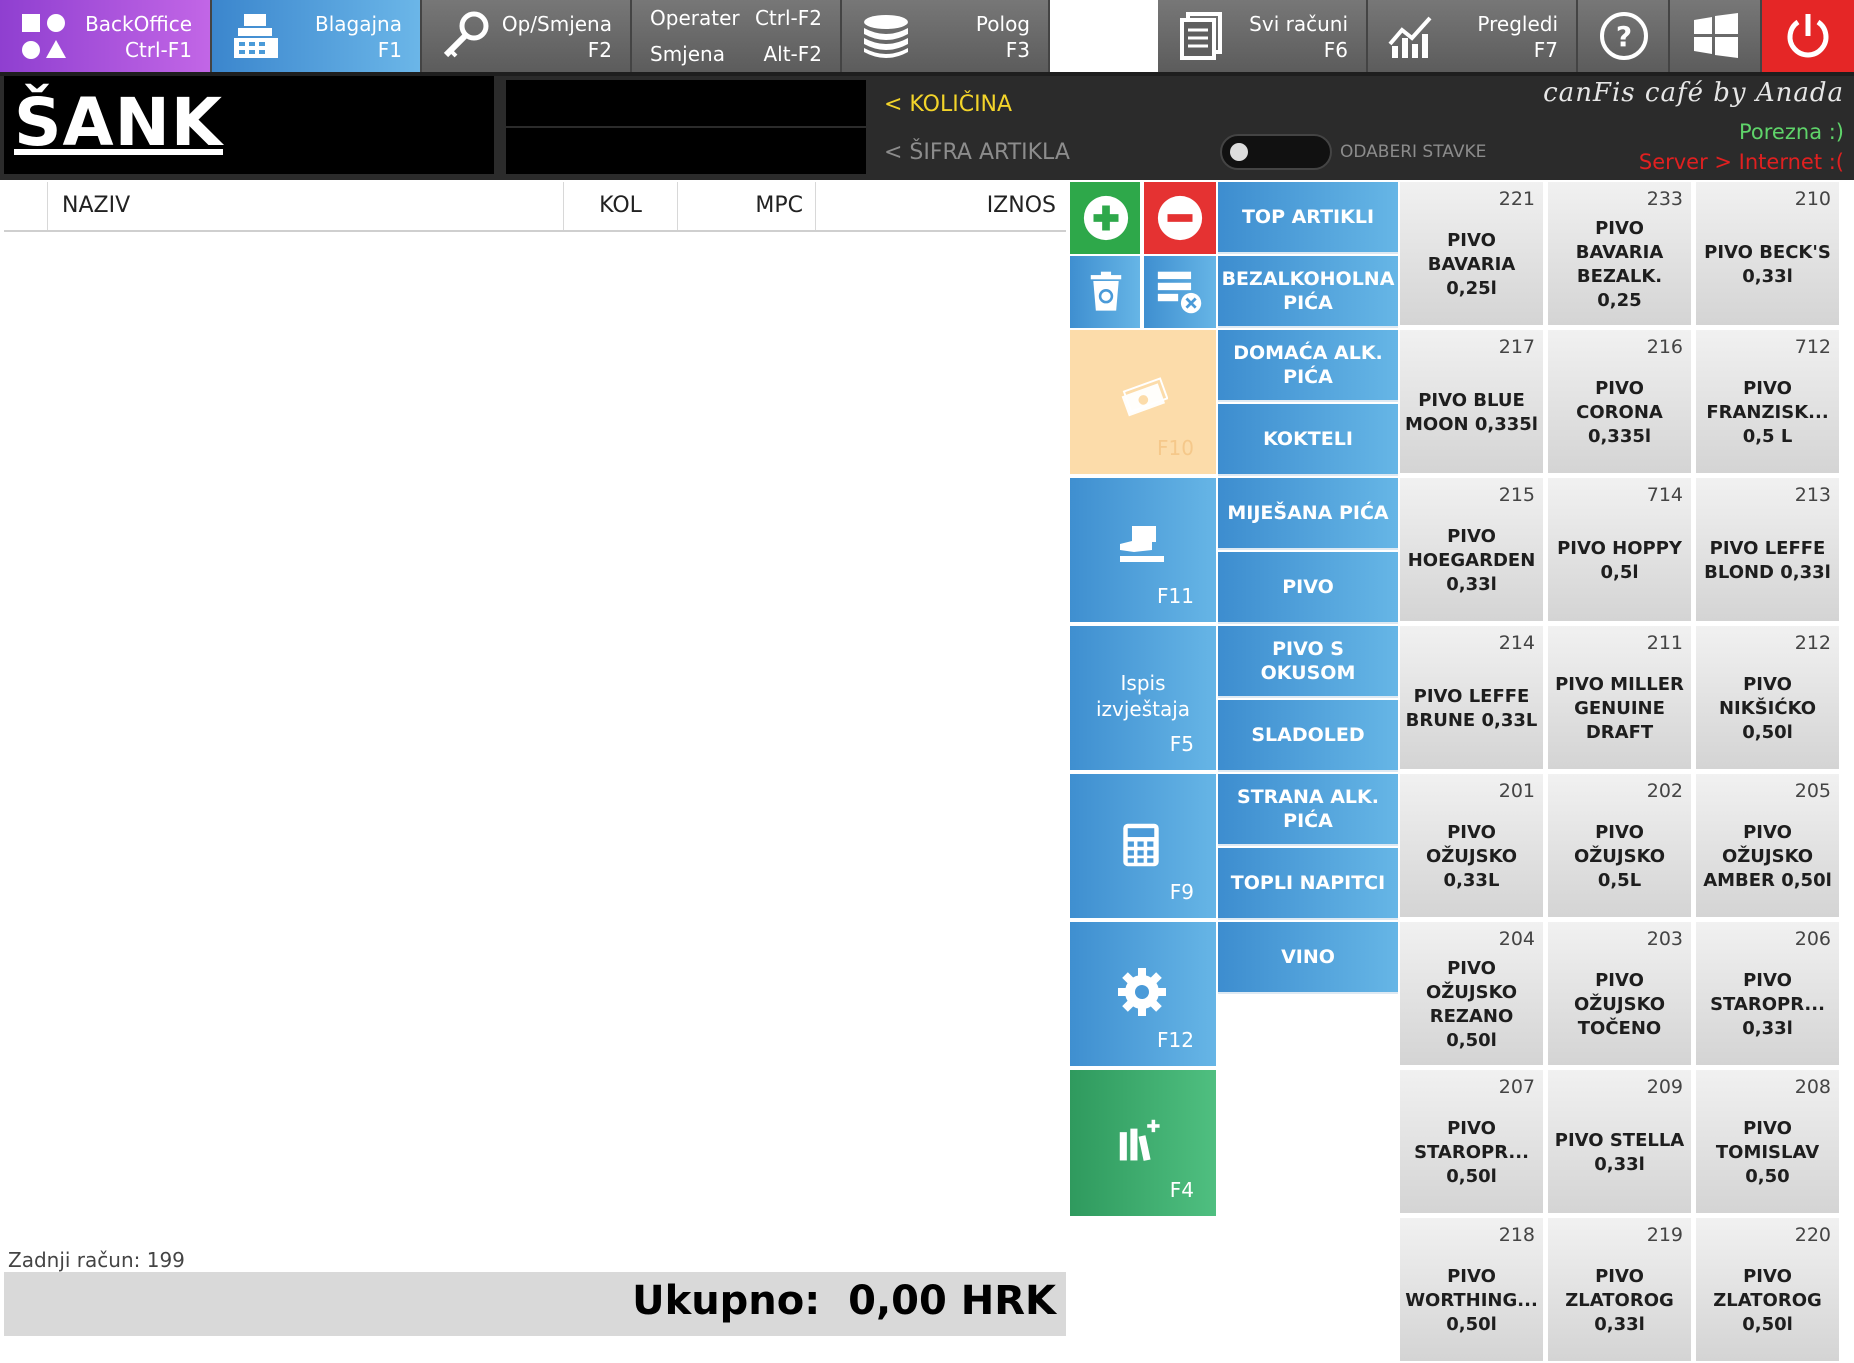 The width and height of the screenshot is (1854, 1363). What do you see at coordinates (1664, 939) in the screenshot?
I see `product-code: 203` at bounding box center [1664, 939].